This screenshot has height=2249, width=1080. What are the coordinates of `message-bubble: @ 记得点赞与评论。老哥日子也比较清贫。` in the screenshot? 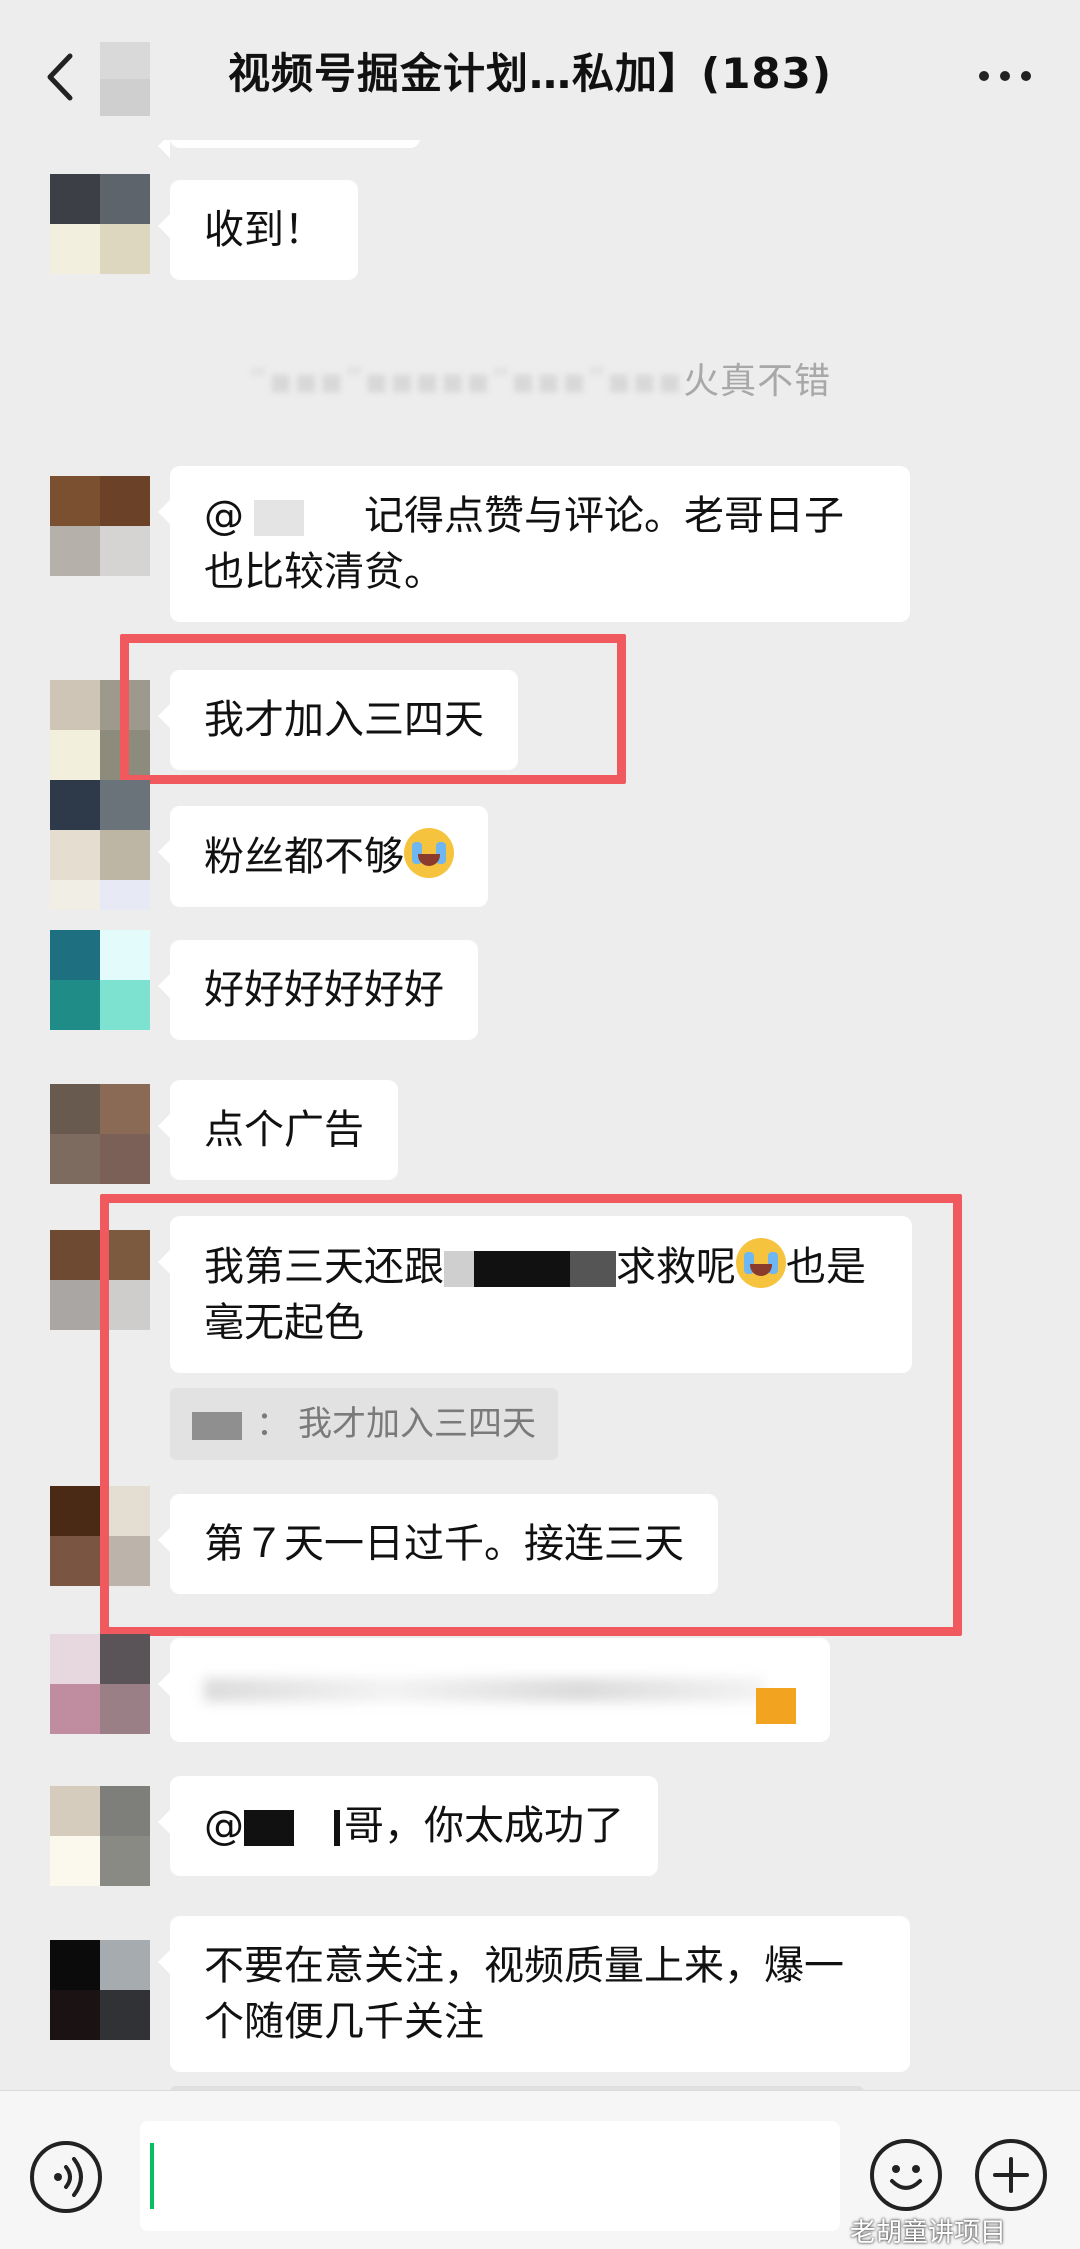 It's located at (534, 544).